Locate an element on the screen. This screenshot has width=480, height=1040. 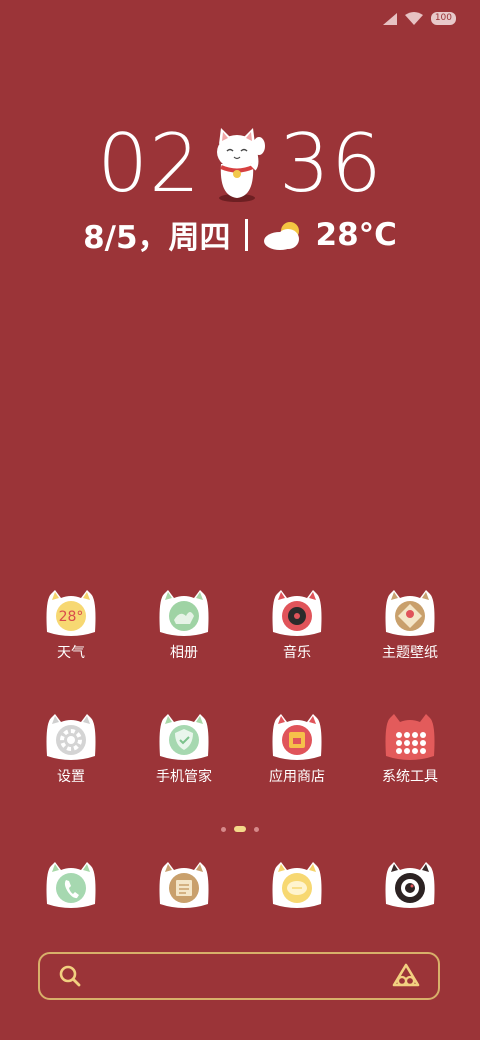
clock-hour: 02 is located at coordinates (149, 163).